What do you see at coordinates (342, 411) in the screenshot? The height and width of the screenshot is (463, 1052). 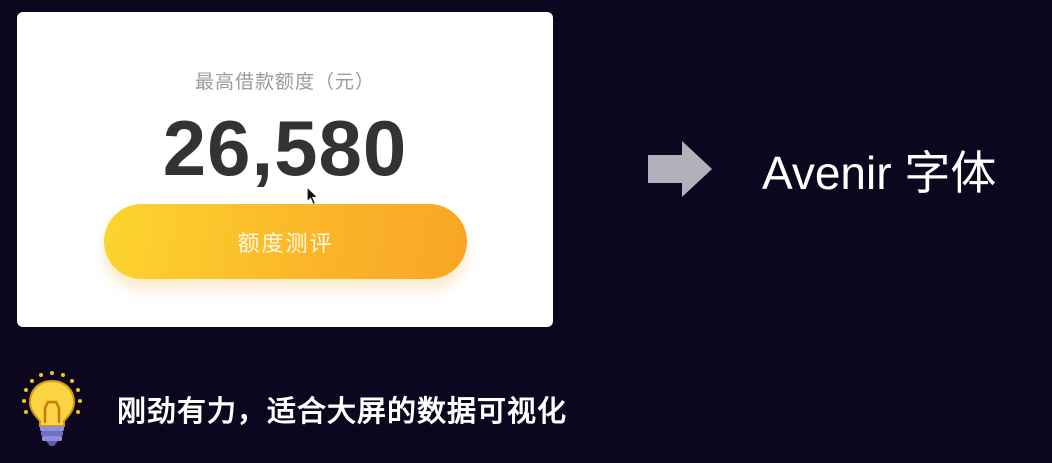 I see `tip-text: 刚劲有力，适合大屏的数据可视化` at bounding box center [342, 411].